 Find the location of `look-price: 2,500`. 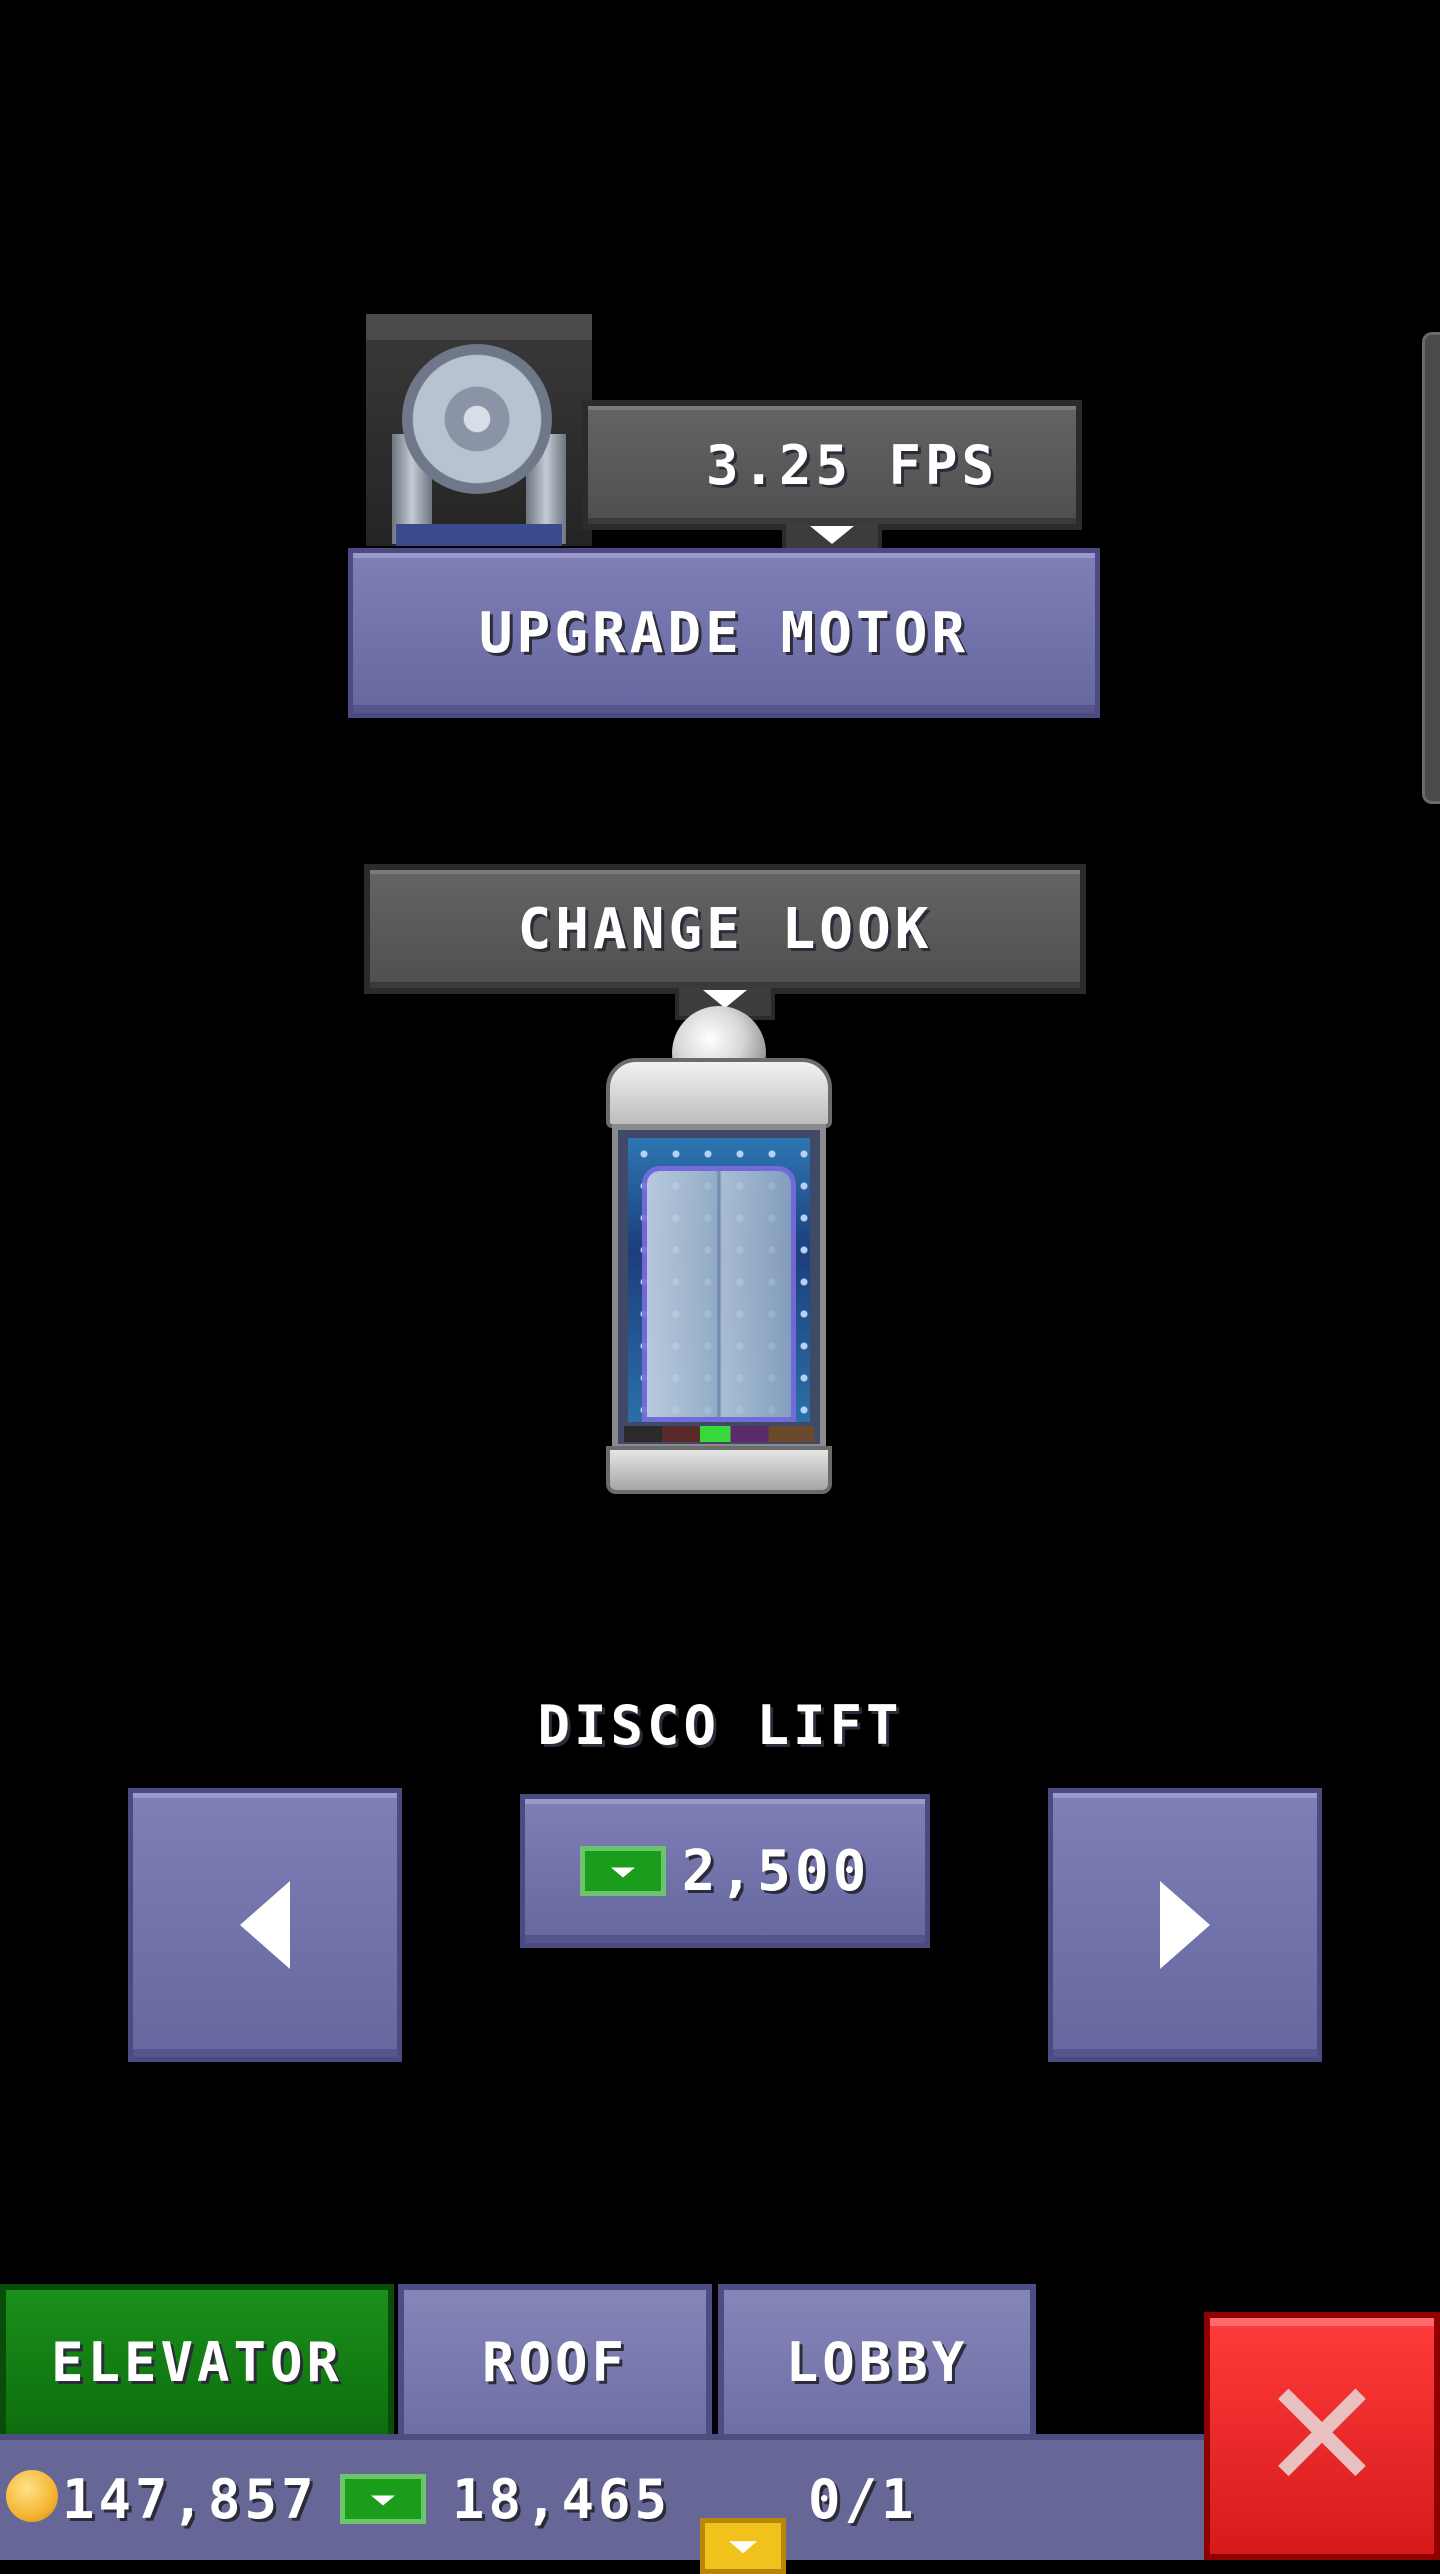

look-price: 2,500 is located at coordinates (776, 1871).